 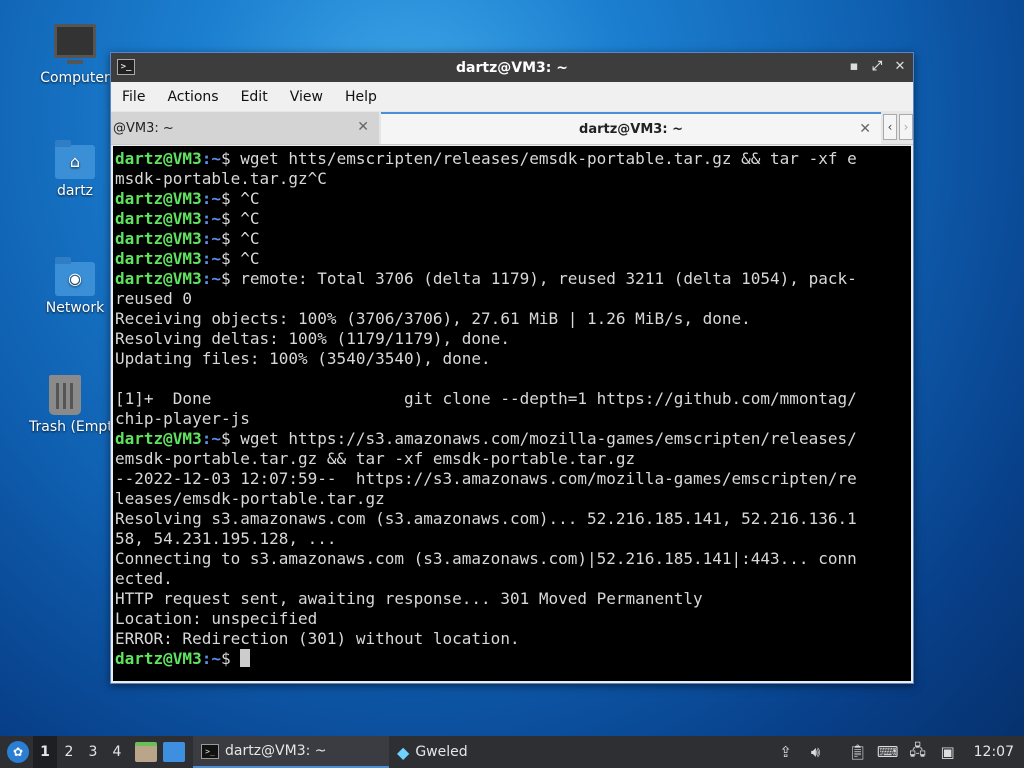 What do you see at coordinates (948, 752) in the screenshot?
I see `notification-icon: ▣` at bounding box center [948, 752].